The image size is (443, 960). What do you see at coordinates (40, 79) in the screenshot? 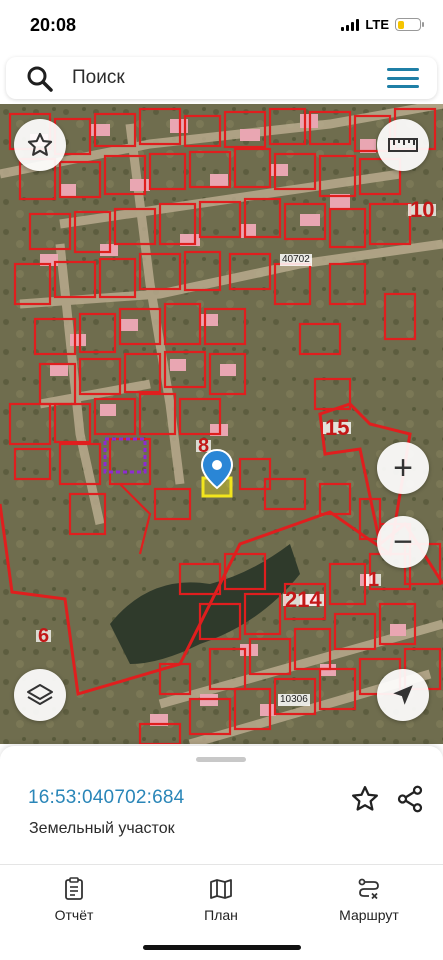
I see `search-icon` at bounding box center [40, 79].